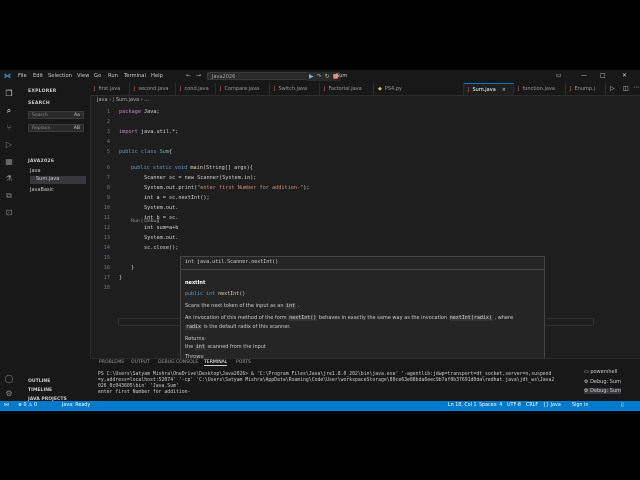 This screenshot has height=480, width=640. What do you see at coordinates (584, 75) in the screenshot?
I see `minimize-icon: —` at bounding box center [584, 75].